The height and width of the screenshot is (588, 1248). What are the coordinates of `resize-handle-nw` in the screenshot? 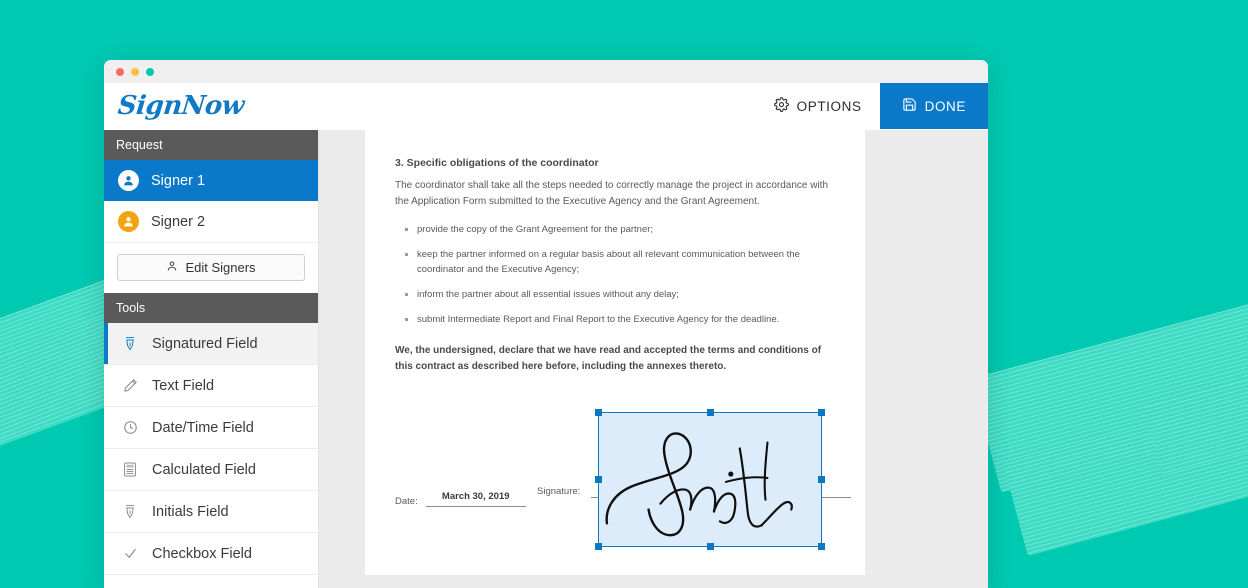 It's located at (598, 412).